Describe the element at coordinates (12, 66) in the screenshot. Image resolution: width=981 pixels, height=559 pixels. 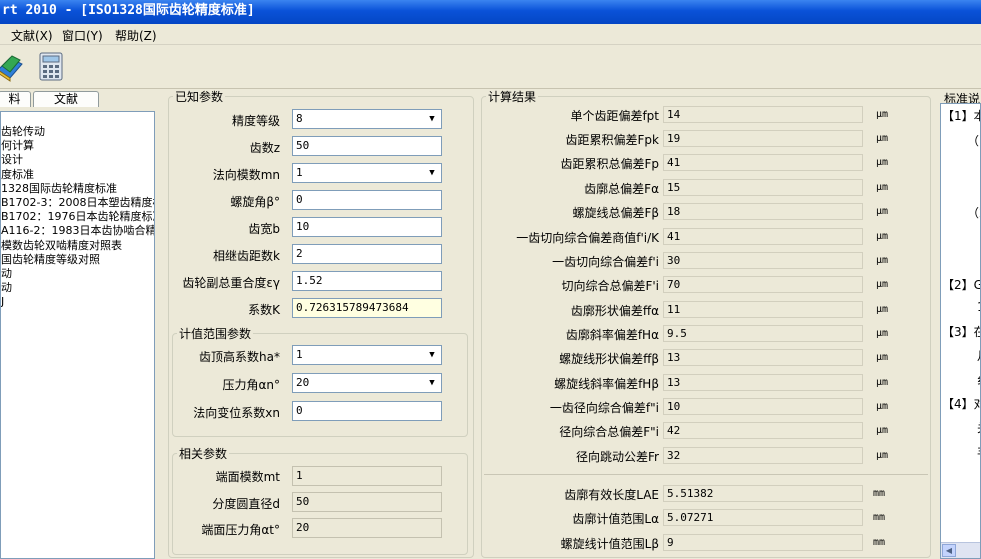
I see `books-icon` at that location.